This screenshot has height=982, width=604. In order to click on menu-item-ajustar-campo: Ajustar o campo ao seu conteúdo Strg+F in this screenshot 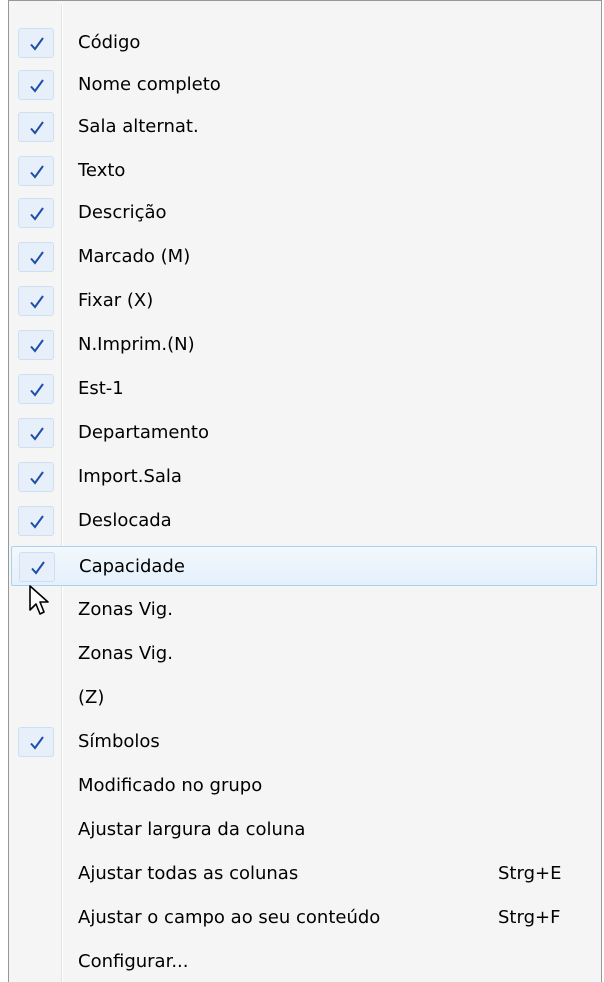, I will do `click(304, 918)`.